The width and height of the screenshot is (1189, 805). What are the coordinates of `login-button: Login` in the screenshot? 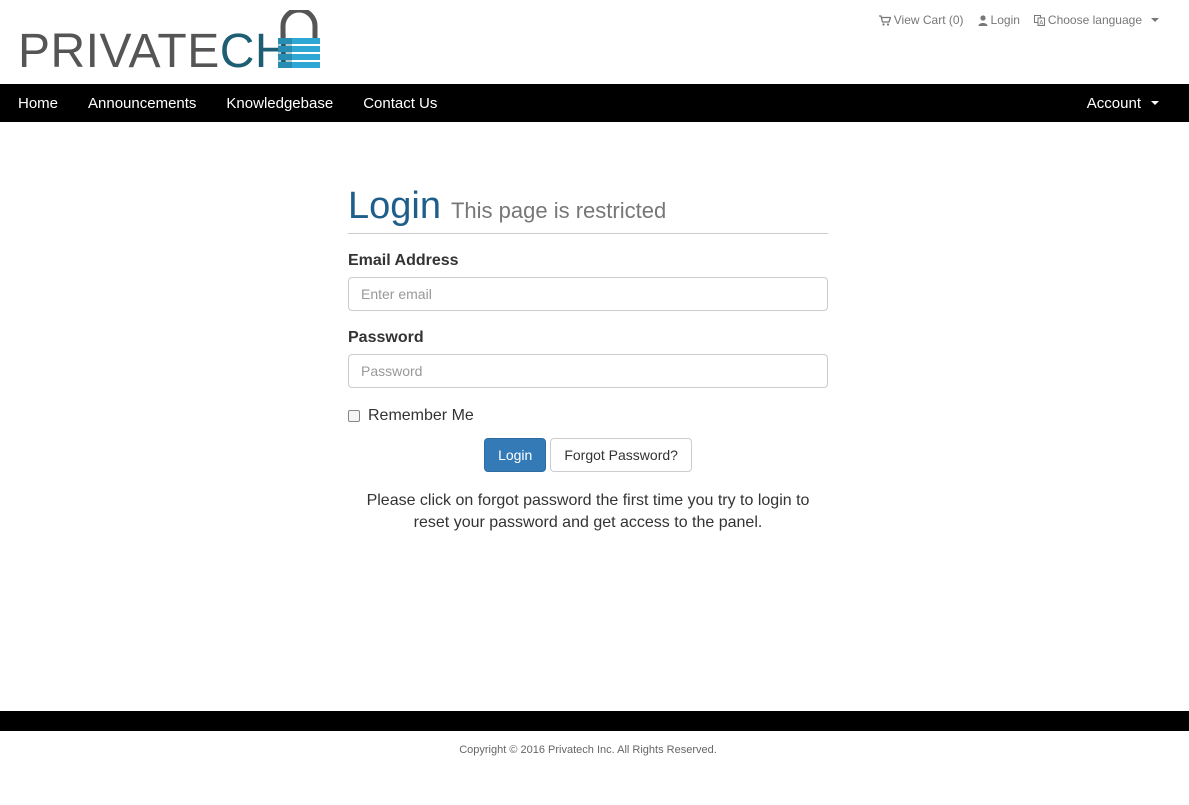 It's located at (515, 455).